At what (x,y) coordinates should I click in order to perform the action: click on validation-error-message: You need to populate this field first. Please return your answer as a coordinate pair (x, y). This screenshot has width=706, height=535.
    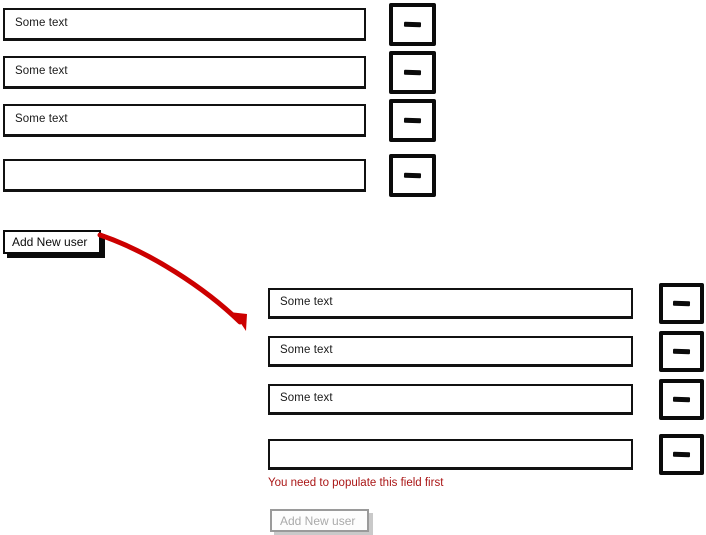
    Looking at the image, I should click on (356, 483).